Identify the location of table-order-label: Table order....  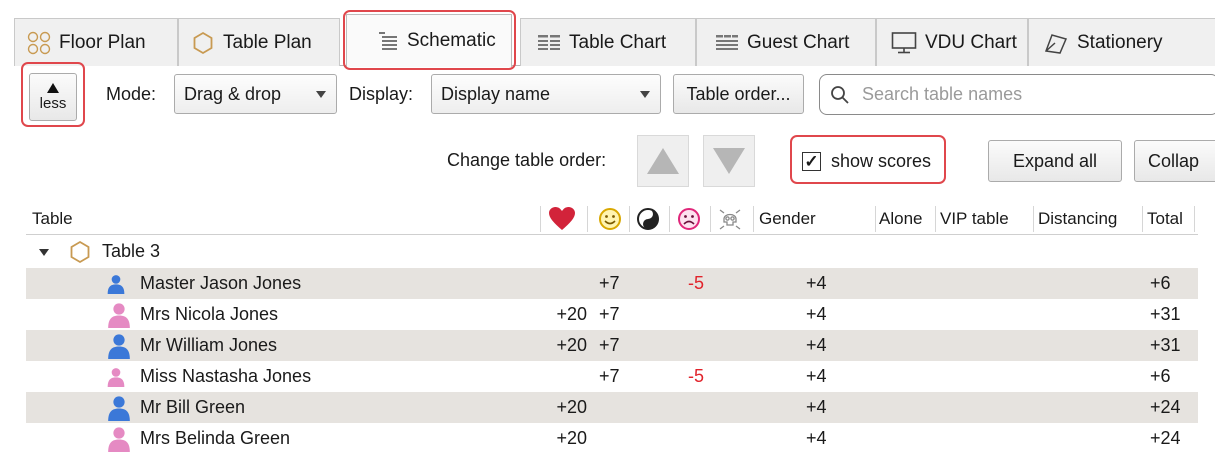
(738, 93).